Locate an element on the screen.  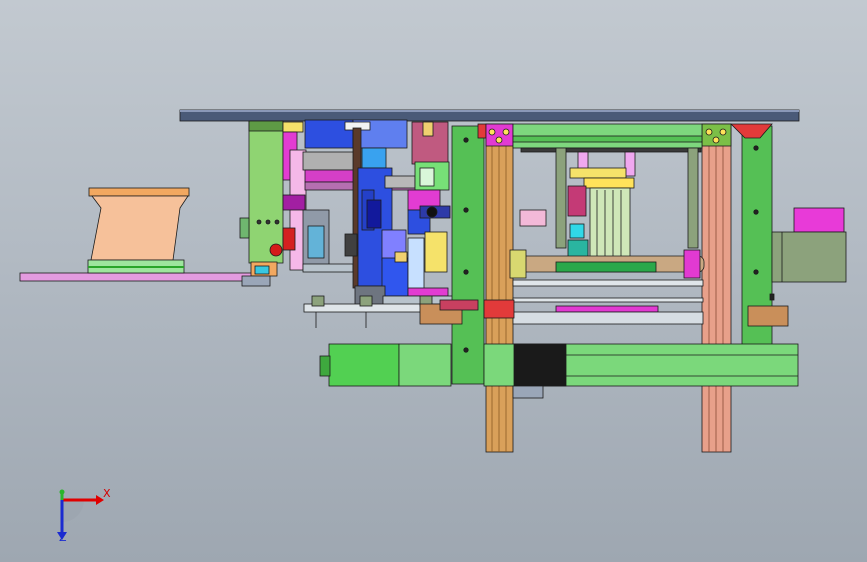
left-arm-plate is located at coordinates (136, 277).